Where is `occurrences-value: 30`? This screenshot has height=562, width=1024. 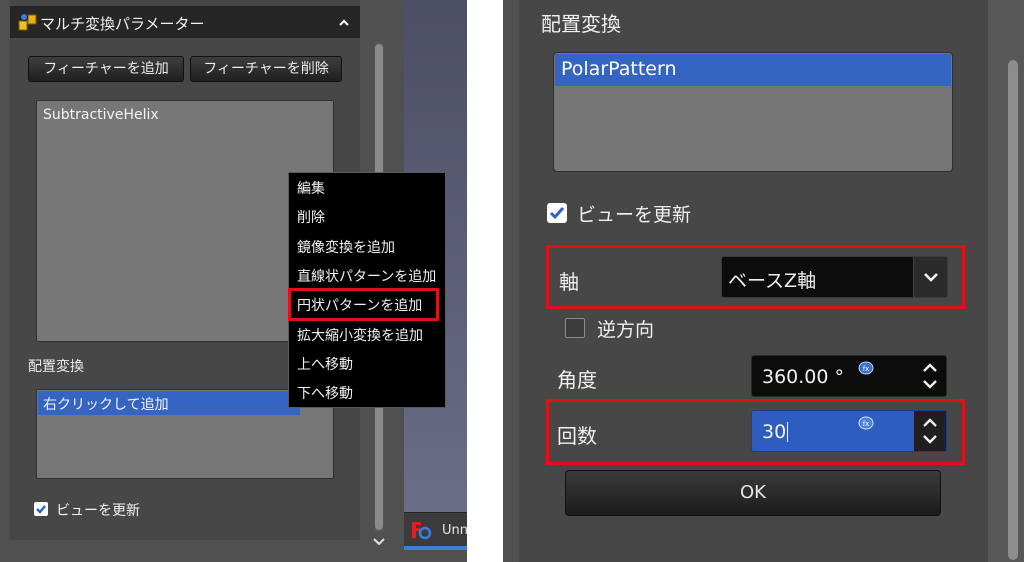
occurrences-value: 30 is located at coordinates (774, 432).